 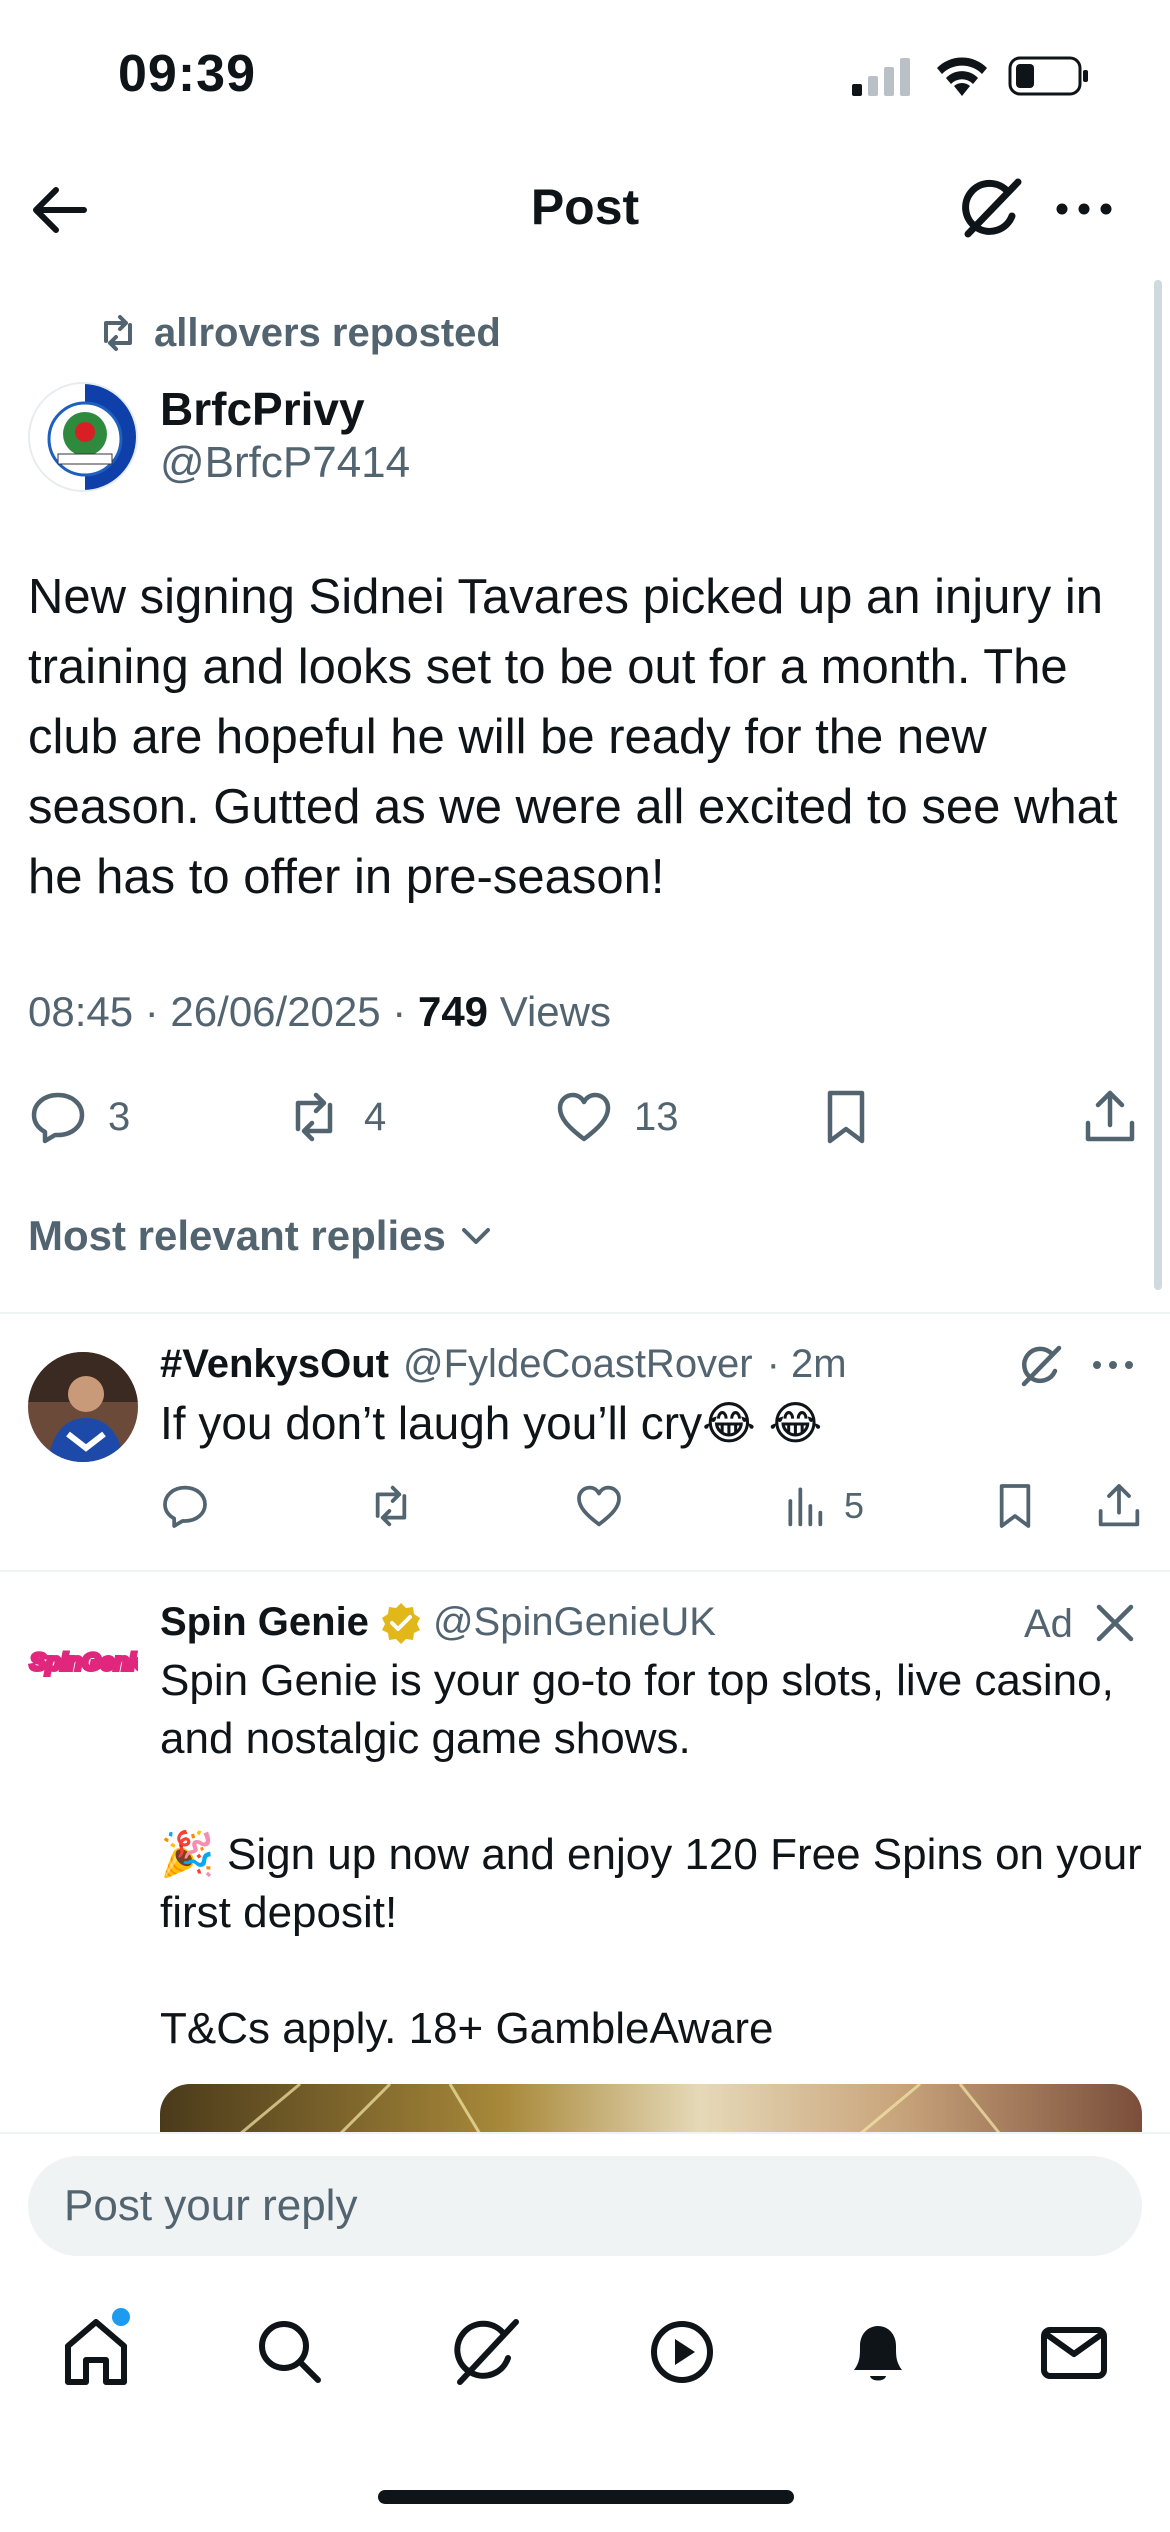 I want to click on signal-icon, so click(x=881, y=77).